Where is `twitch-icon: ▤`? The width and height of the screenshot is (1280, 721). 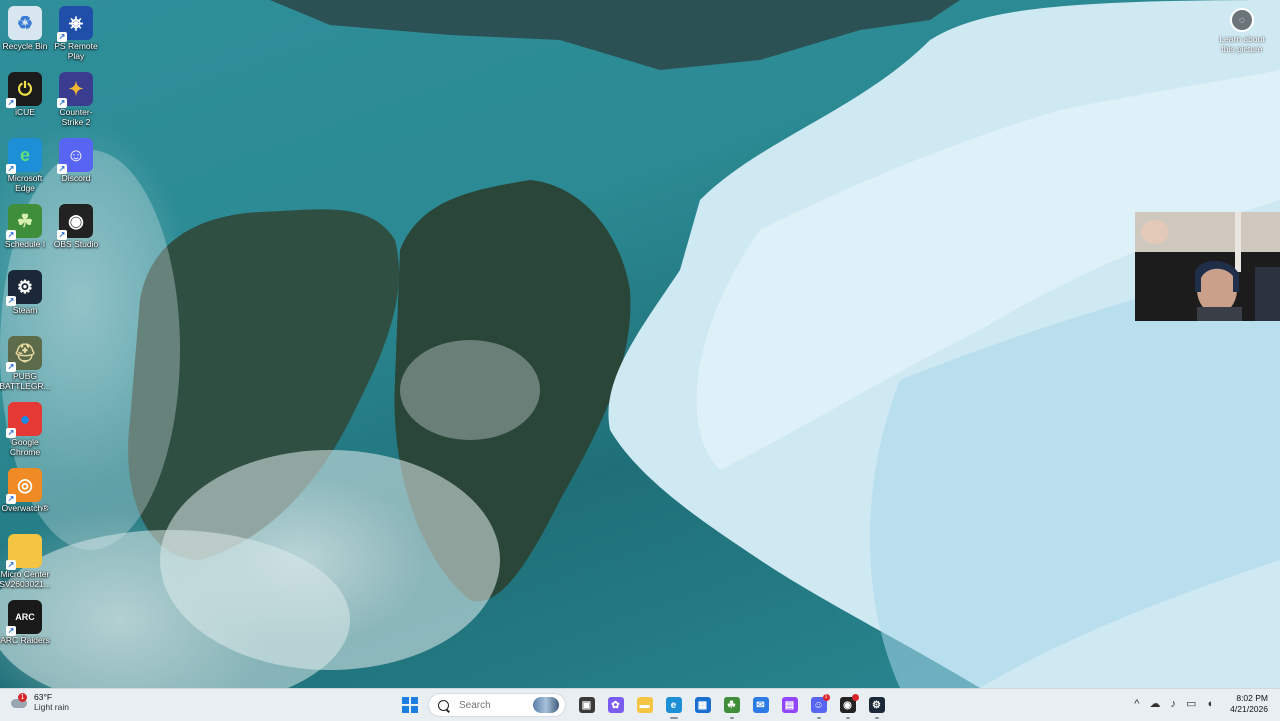
twitch-icon: ▤ is located at coordinates (789, 705).